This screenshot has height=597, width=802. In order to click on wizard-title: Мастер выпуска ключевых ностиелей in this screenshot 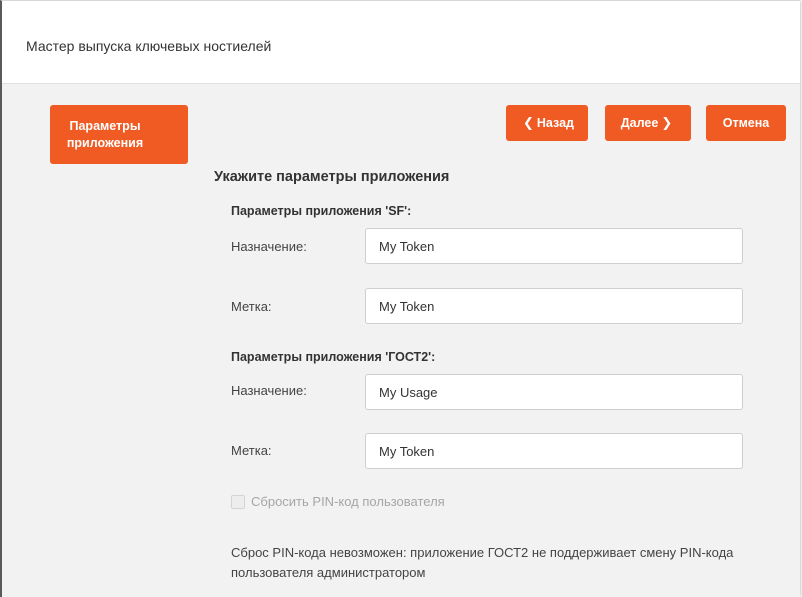, I will do `click(149, 46)`.